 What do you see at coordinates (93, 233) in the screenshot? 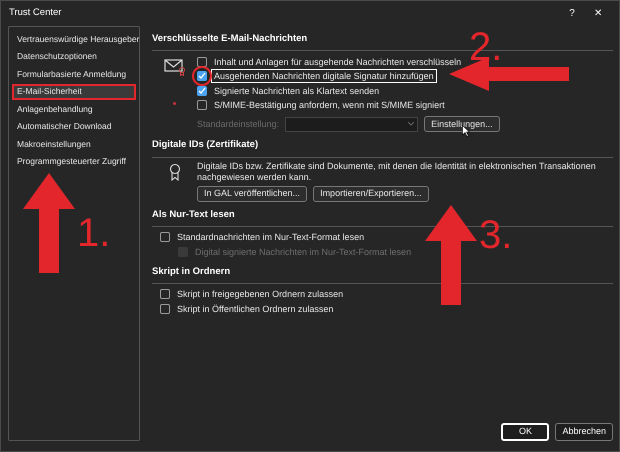
I see `annotation-number: 1.` at bounding box center [93, 233].